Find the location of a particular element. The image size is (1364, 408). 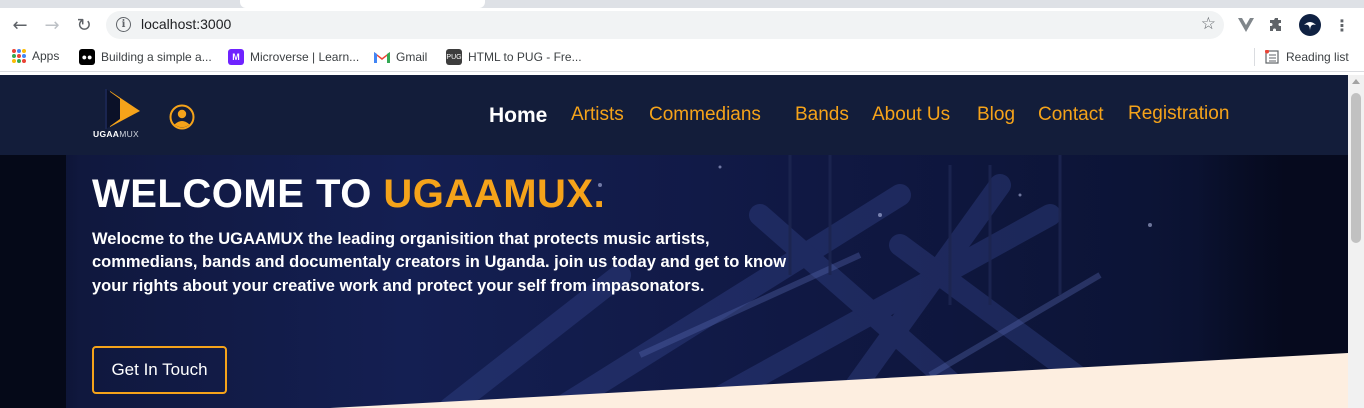

extension-vue-icon is located at coordinates (1246, 25).